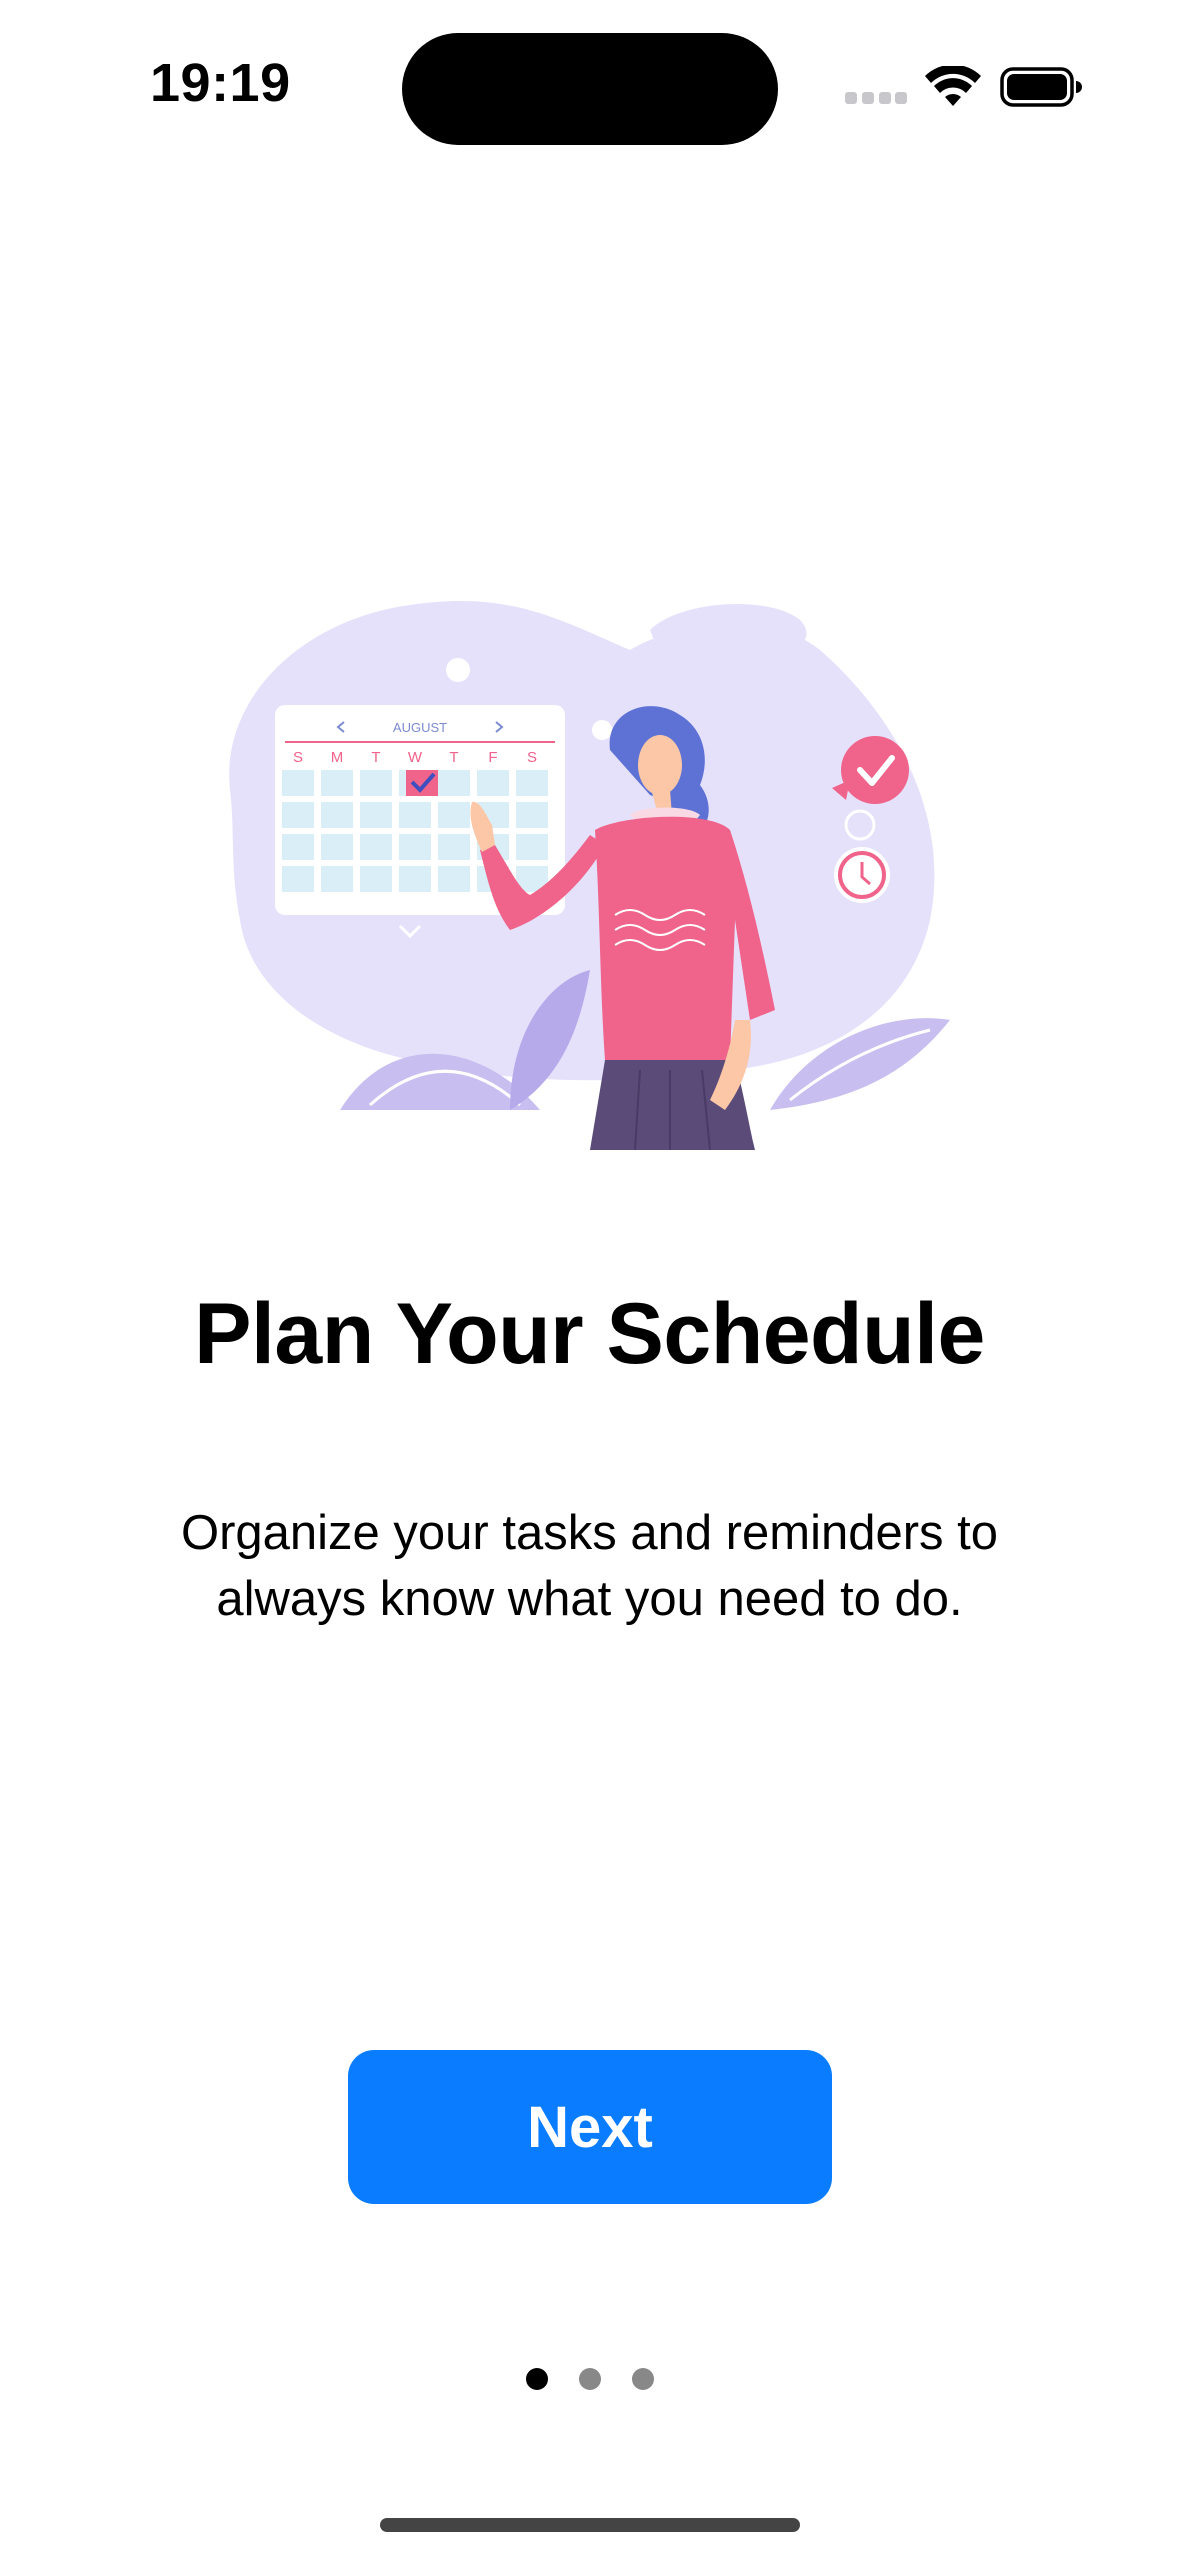 Image resolution: width=1179 pixels, height=2556 pixels. What do you see at coordinates (1041, 87) in the screenshot?
I see `battery-icon` at bounding box center [1041, 87].